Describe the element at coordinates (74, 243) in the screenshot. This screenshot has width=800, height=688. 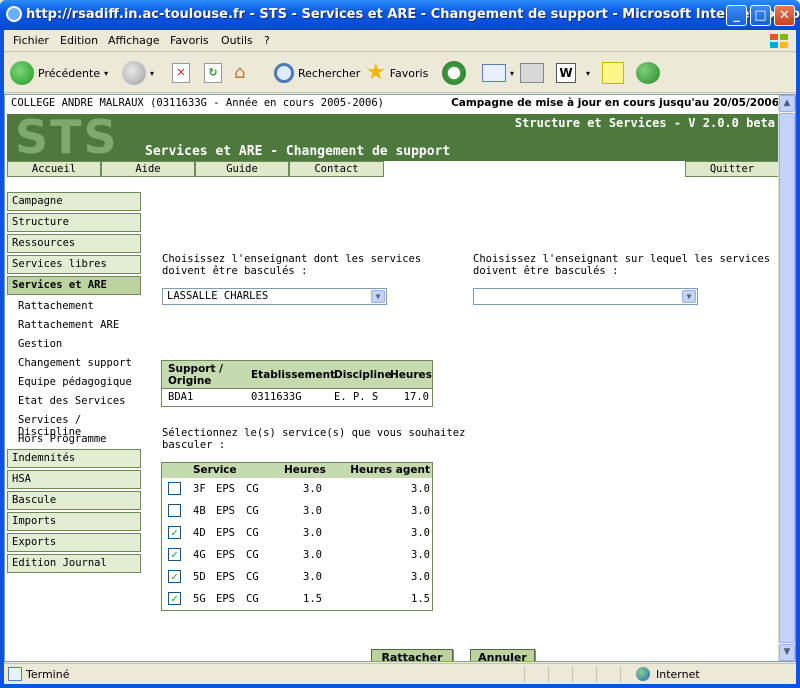
I see `menu-ressources: Ressources` at that location.